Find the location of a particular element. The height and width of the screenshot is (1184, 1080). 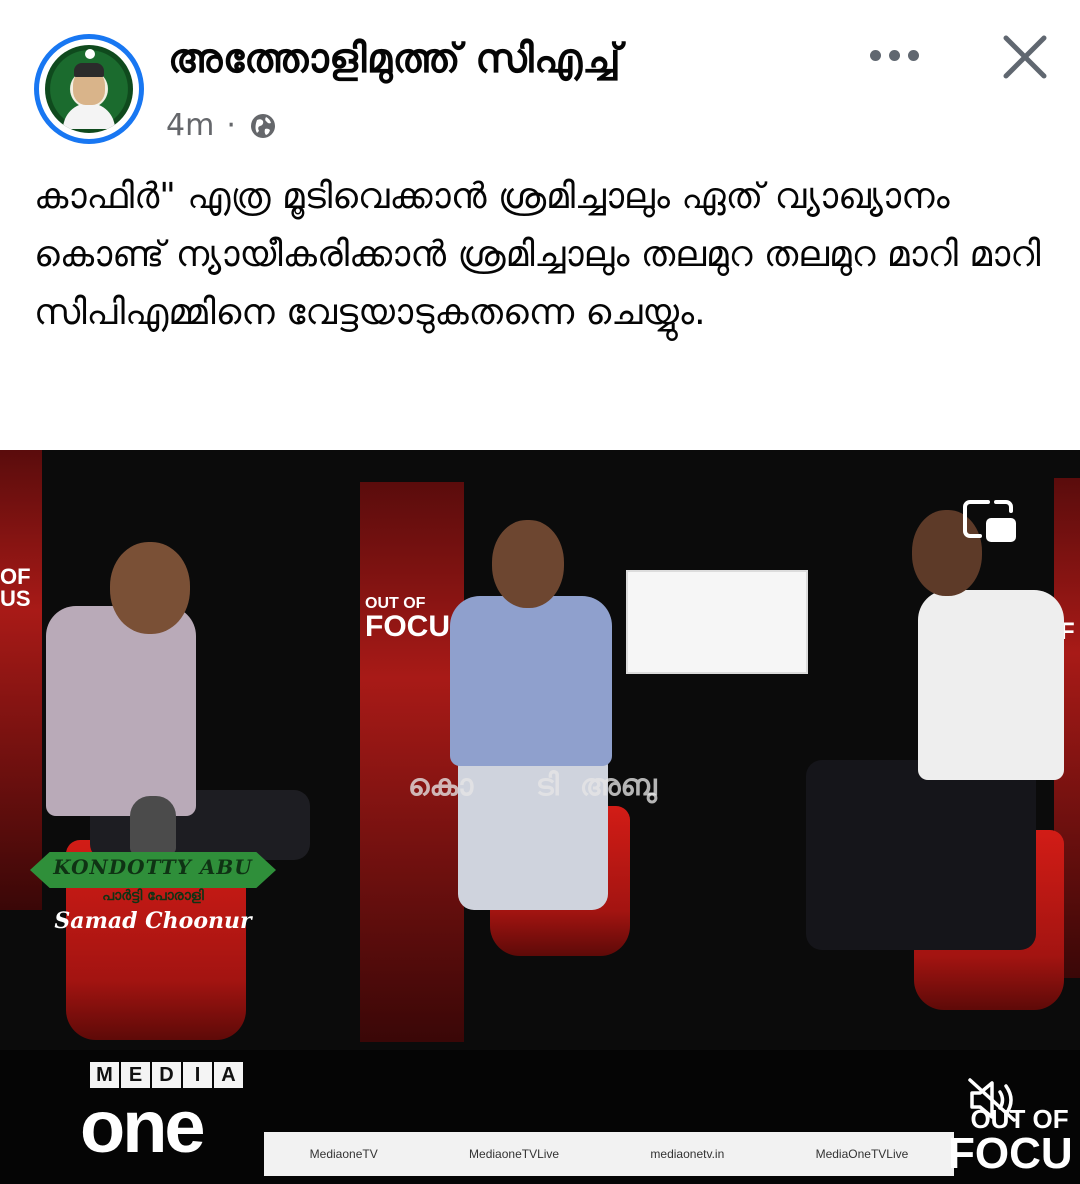

ticker-item: MediaoneTV is located at coordinates (343, 1154).